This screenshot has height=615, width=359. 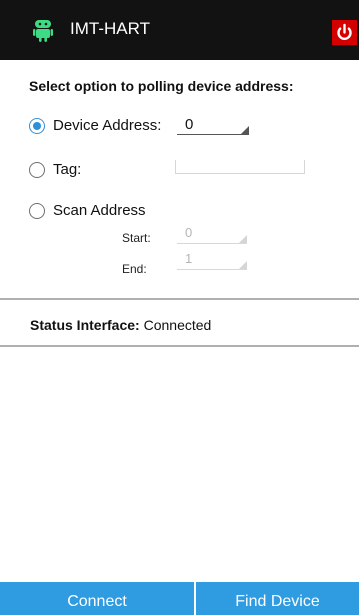 I want to click on device-address-value: 0, so click(x=189, y=124).